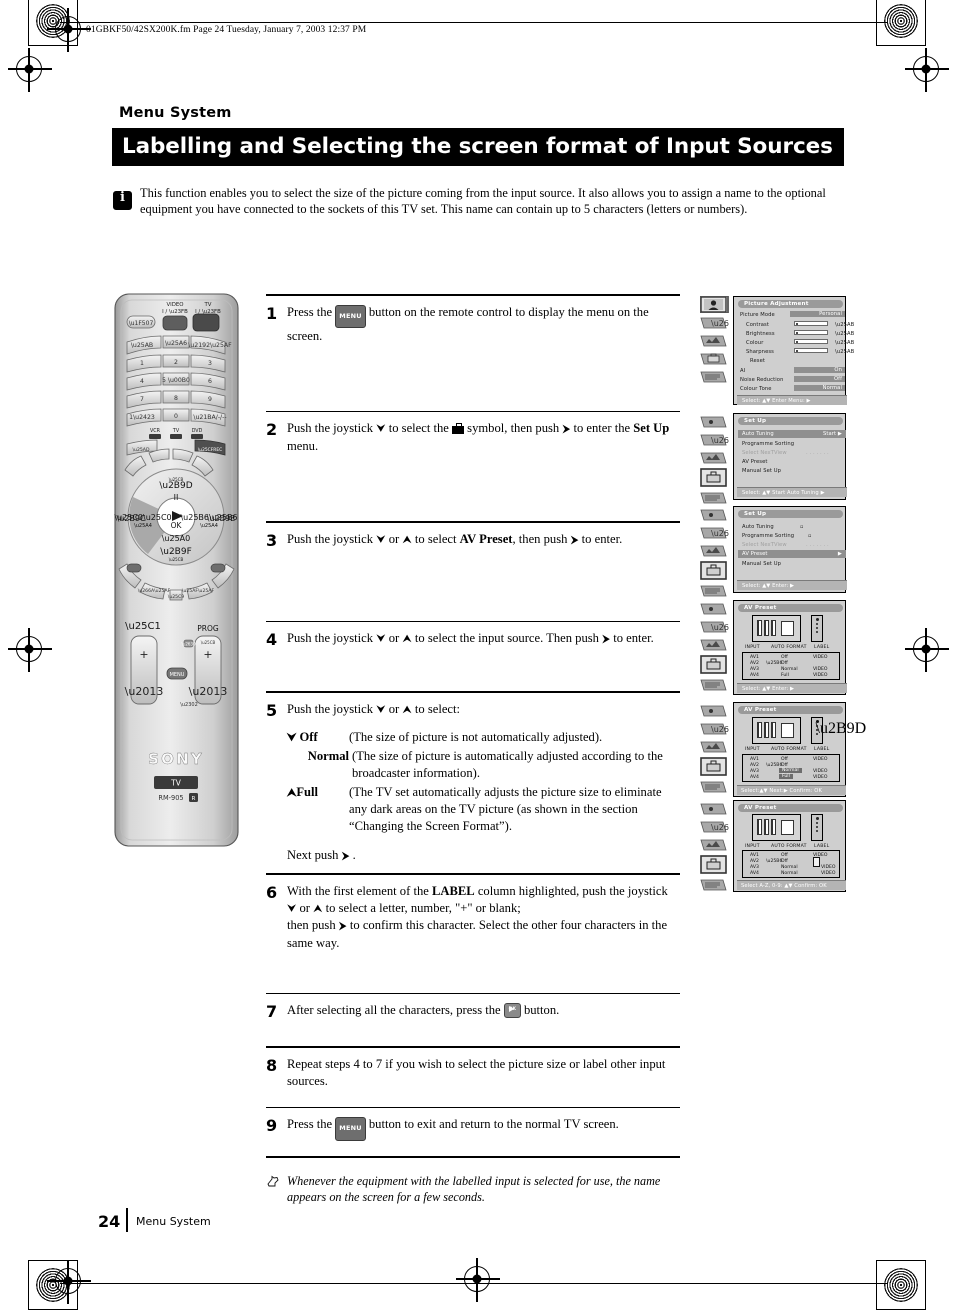  What do you see at coordinates (785, 675) in the screenshot?
I see `av-row-format: Full` at bounding box center [785, 675].